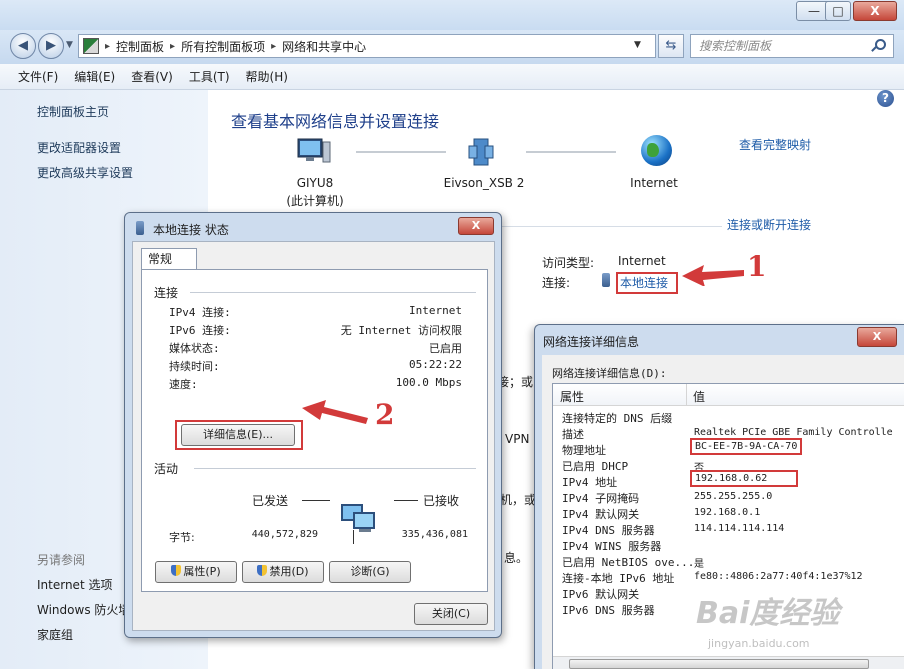  What do you see at coordinates (609, 373) in the screenshot?
I see `details-caption: 网络连接详细信息(D):` at bounding box center [609, 373].